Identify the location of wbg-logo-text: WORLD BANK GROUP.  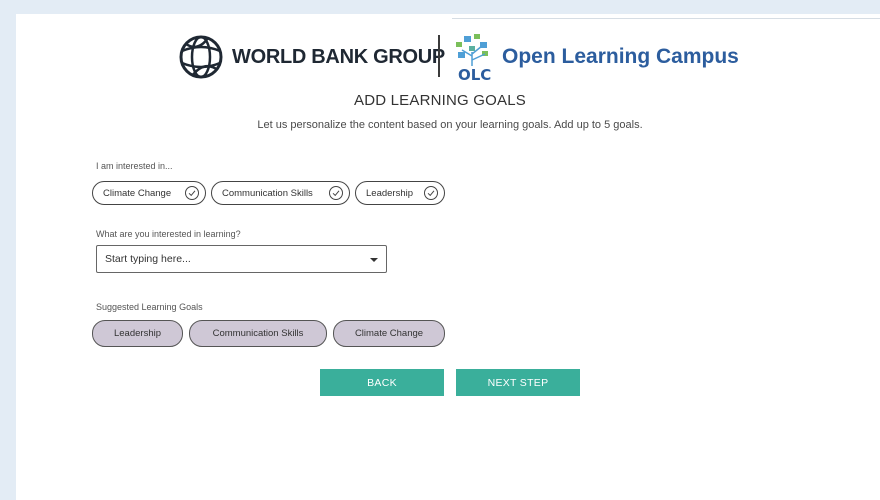
(338, 56).